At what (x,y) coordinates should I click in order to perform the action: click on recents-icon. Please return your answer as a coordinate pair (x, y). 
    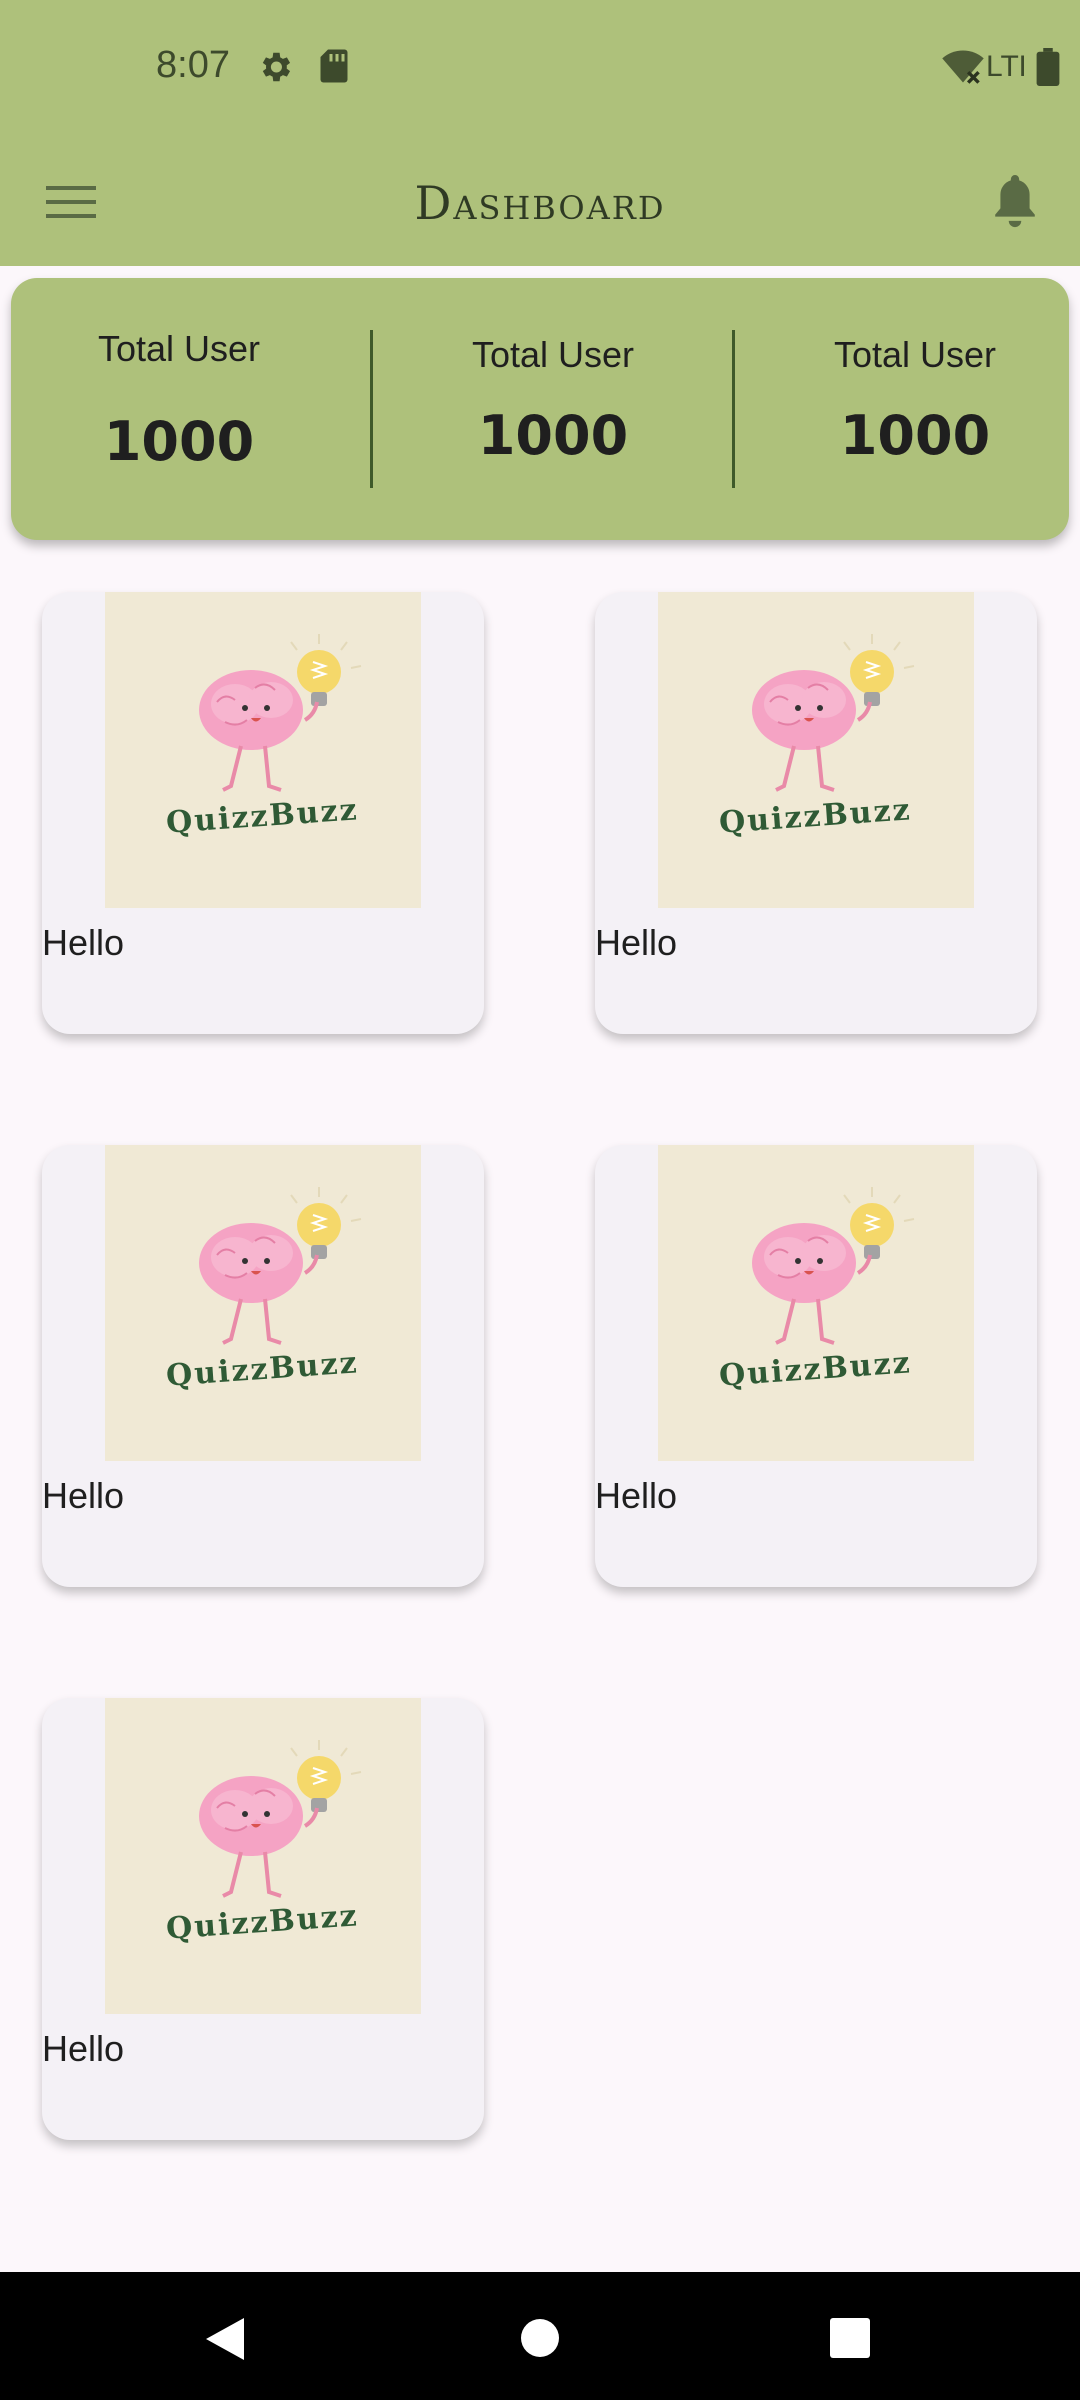
    Looking at the image, I should click on (850, 2338).